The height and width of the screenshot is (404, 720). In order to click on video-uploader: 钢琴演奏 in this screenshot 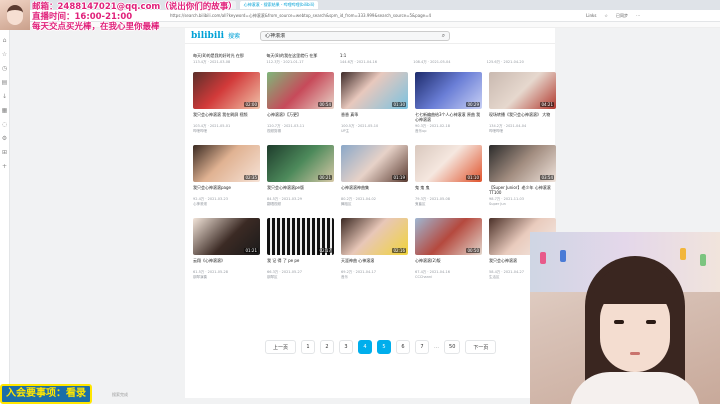, I will do `click(226, 277)`.